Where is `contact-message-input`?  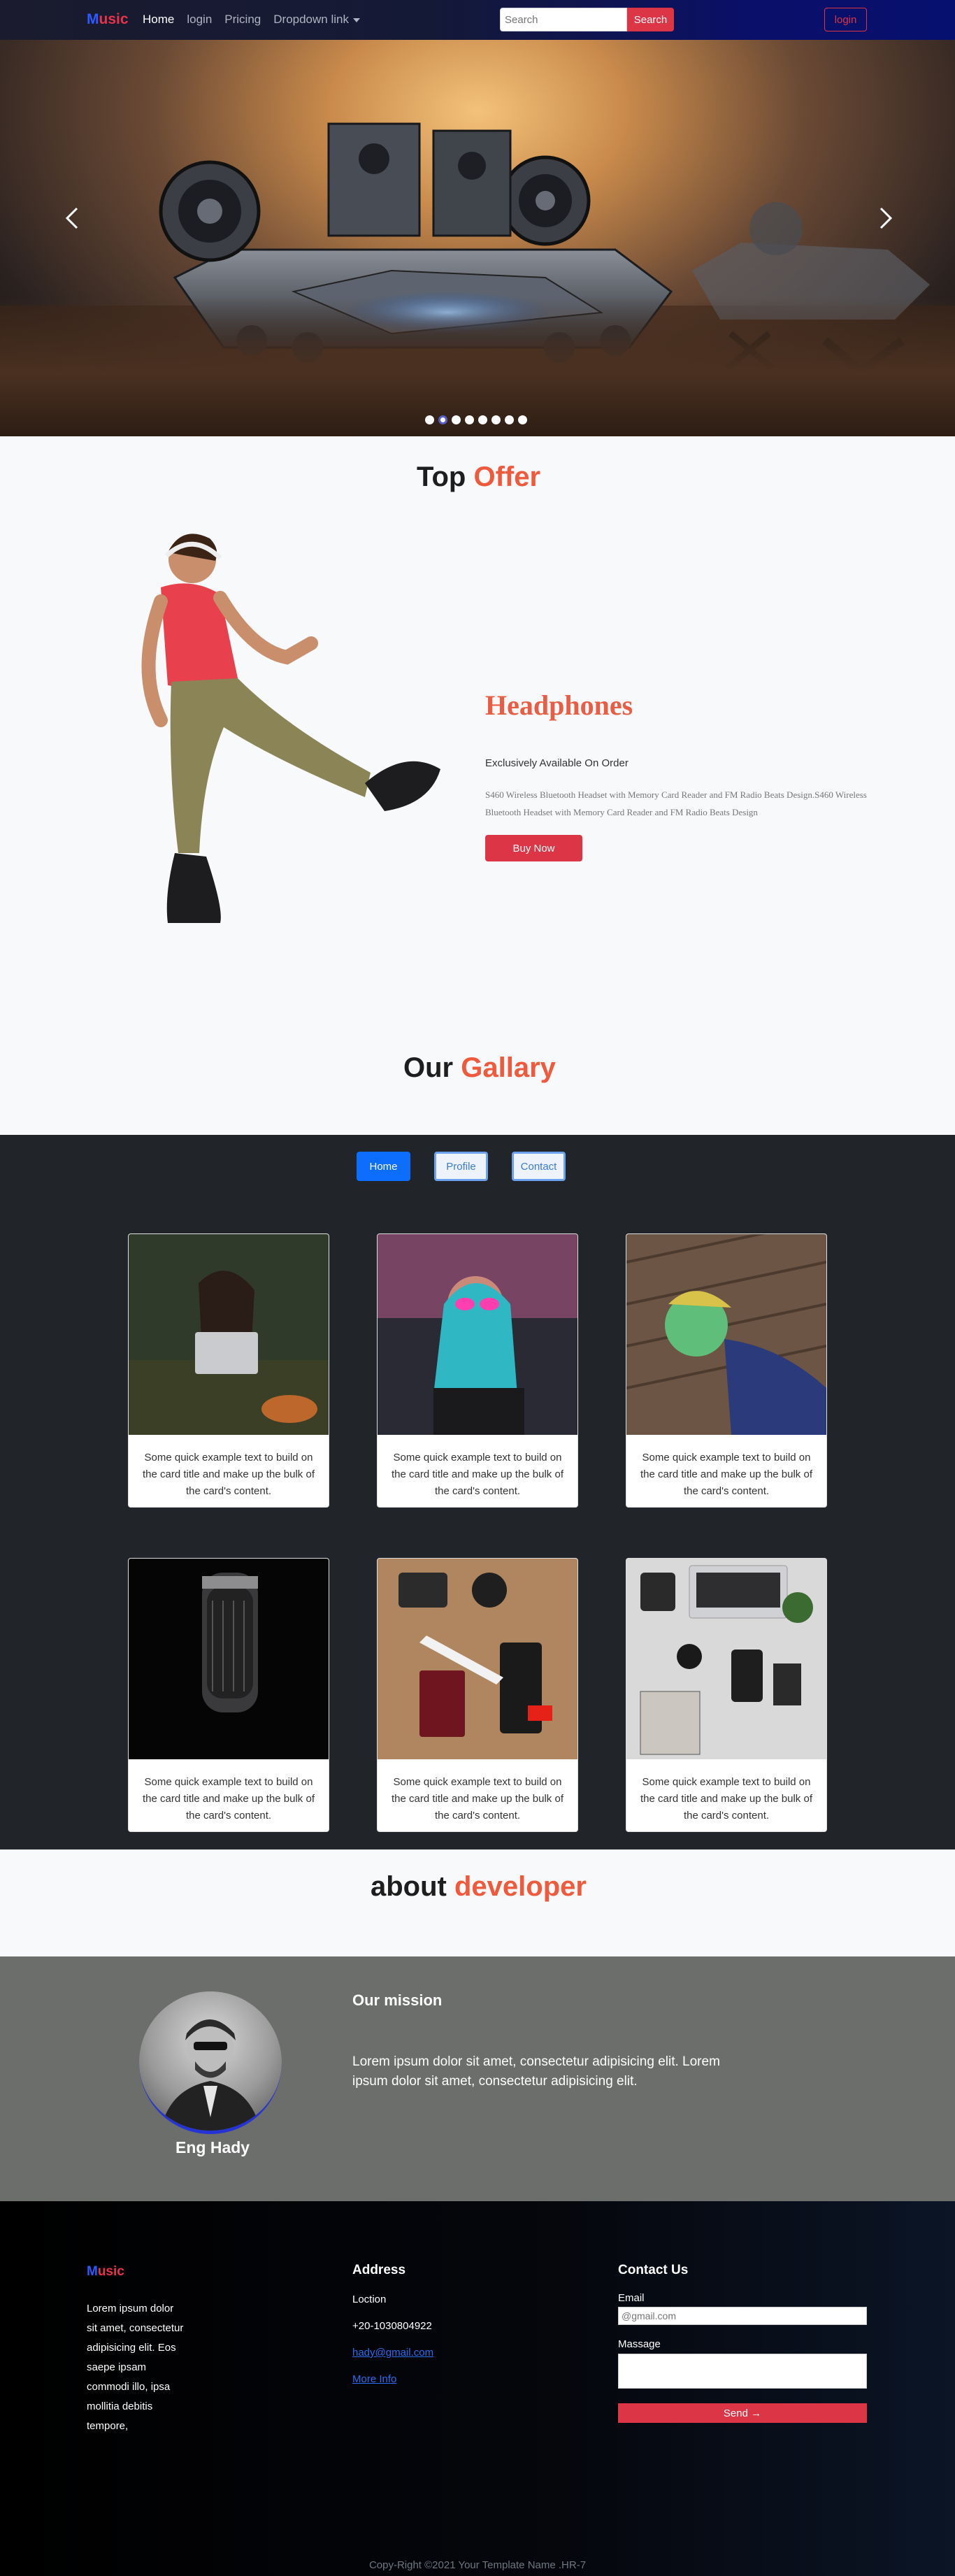
contact-message-input is located at coordinates (742, 2371).